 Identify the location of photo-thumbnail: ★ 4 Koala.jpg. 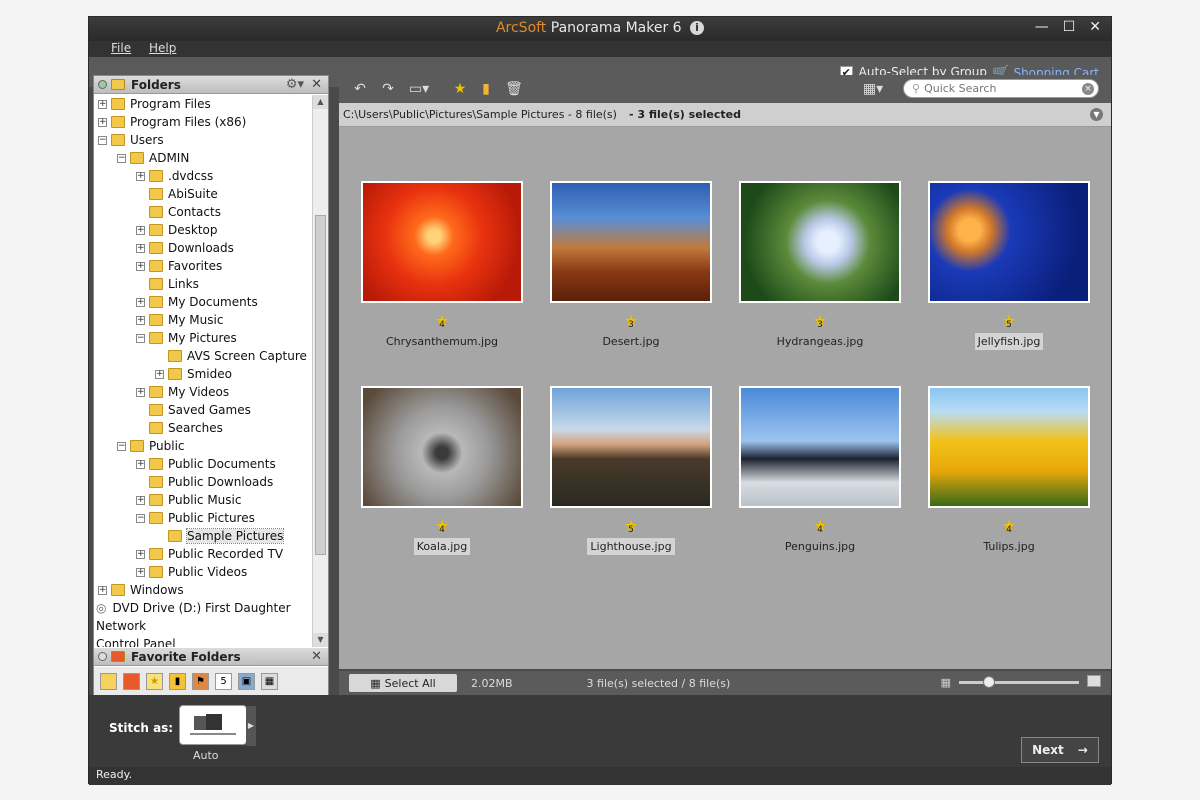
(442, 470).